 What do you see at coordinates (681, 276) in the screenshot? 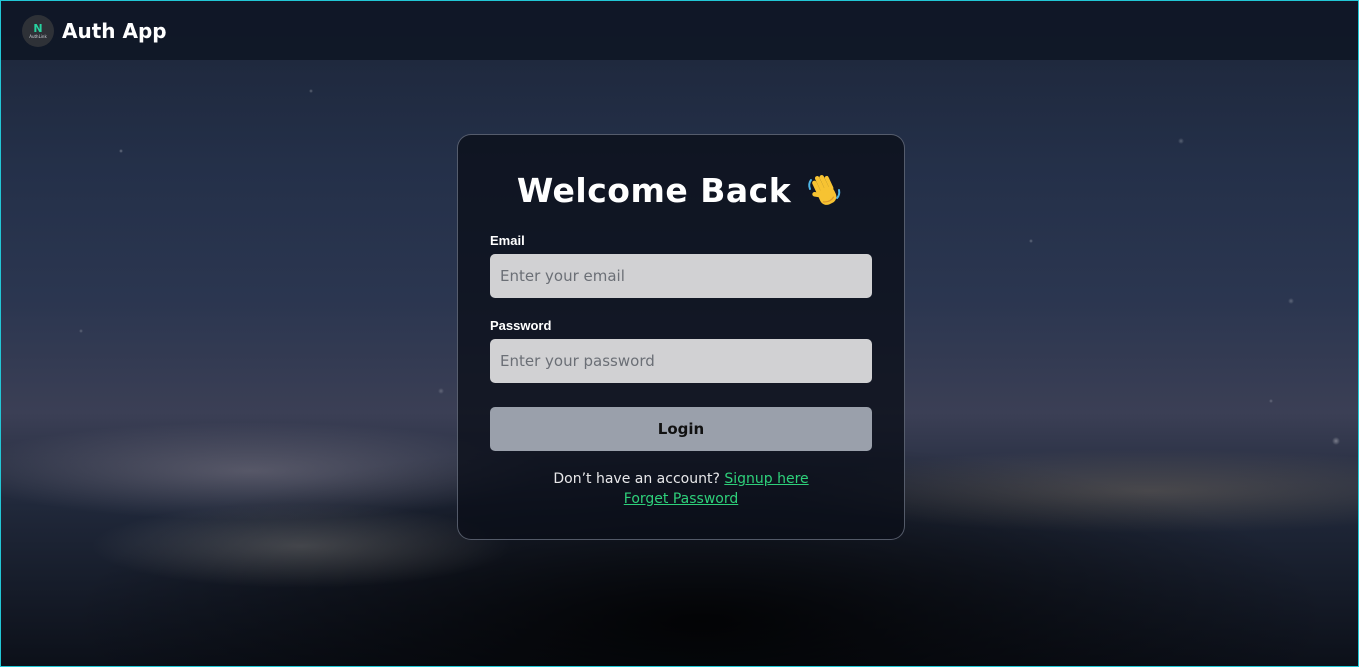
I see `email-input` at bounding box center [681, 276].